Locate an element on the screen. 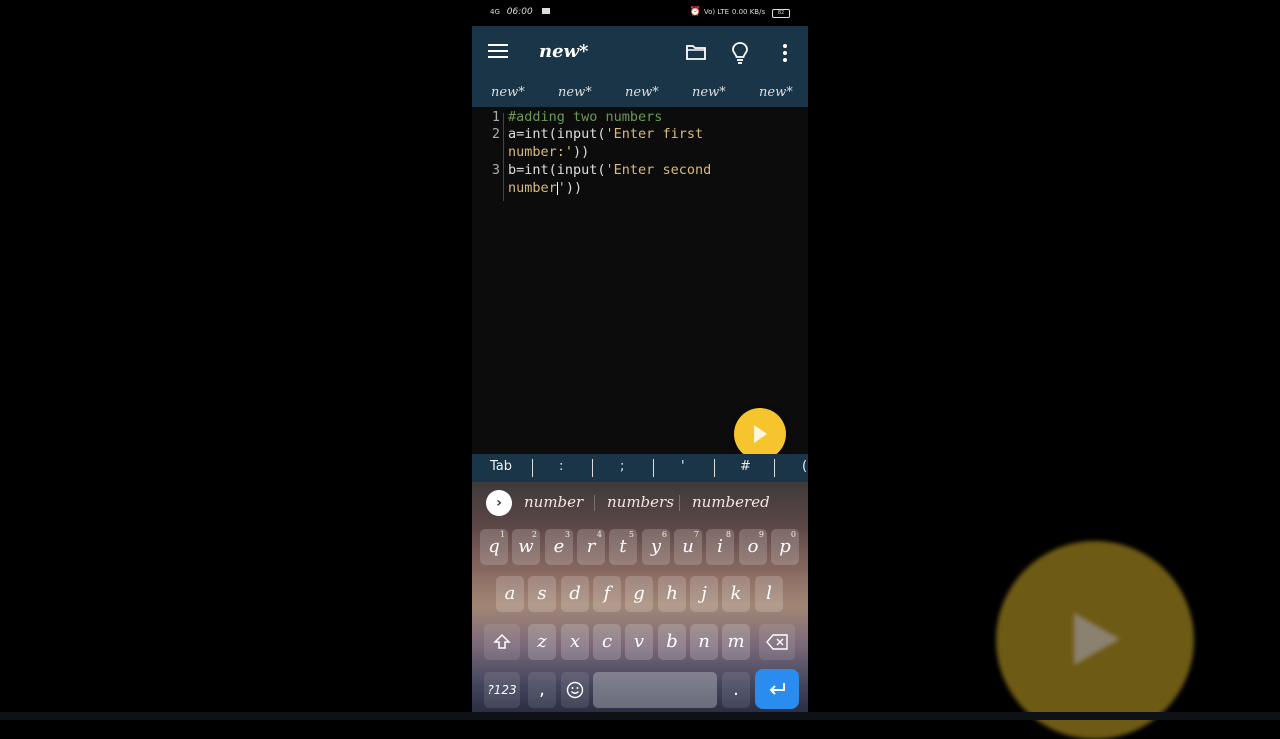  code-string: number is located at coordinates (532, 188).